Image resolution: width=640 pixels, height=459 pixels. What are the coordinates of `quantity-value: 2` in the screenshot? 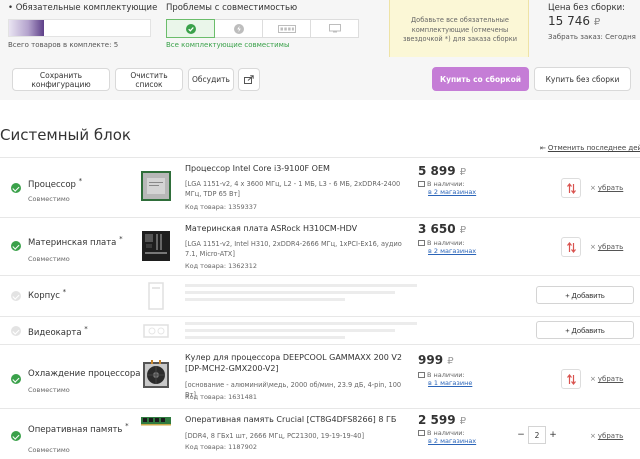 It's located at (537, 435).